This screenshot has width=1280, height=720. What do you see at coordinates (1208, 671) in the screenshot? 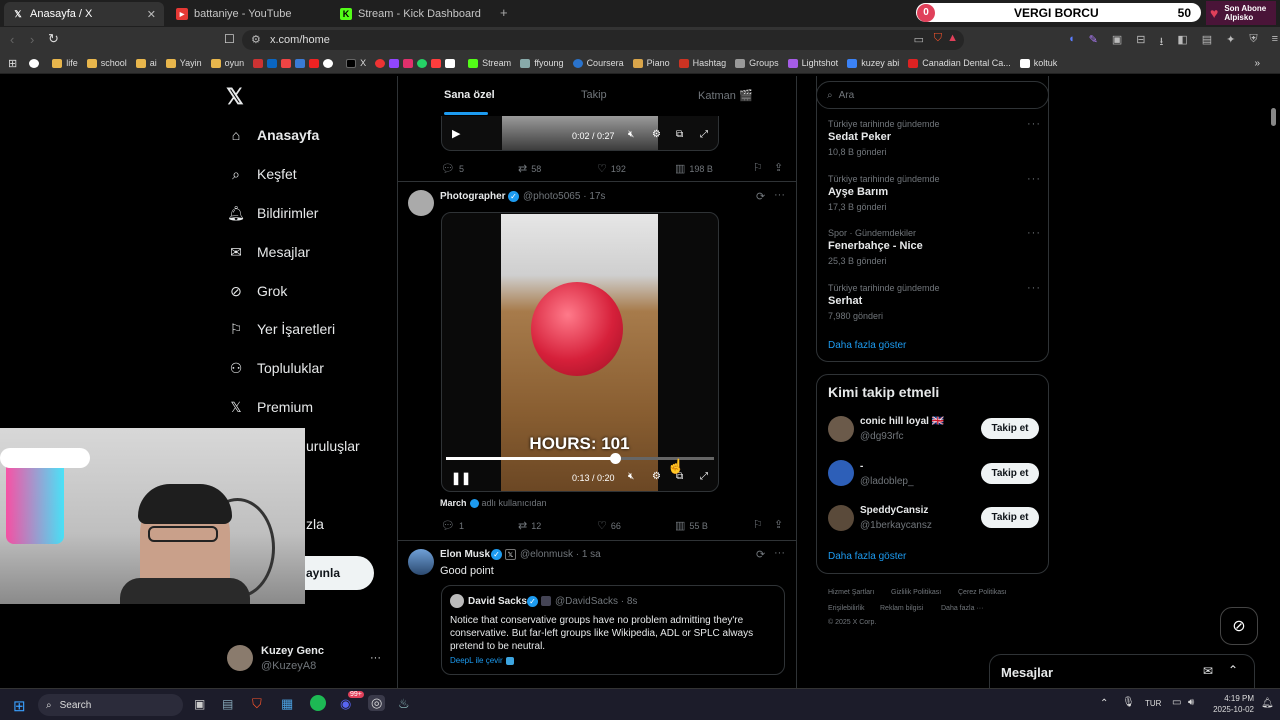
I see `new-message-icon: ✉` at bounding box center [1208, 671].